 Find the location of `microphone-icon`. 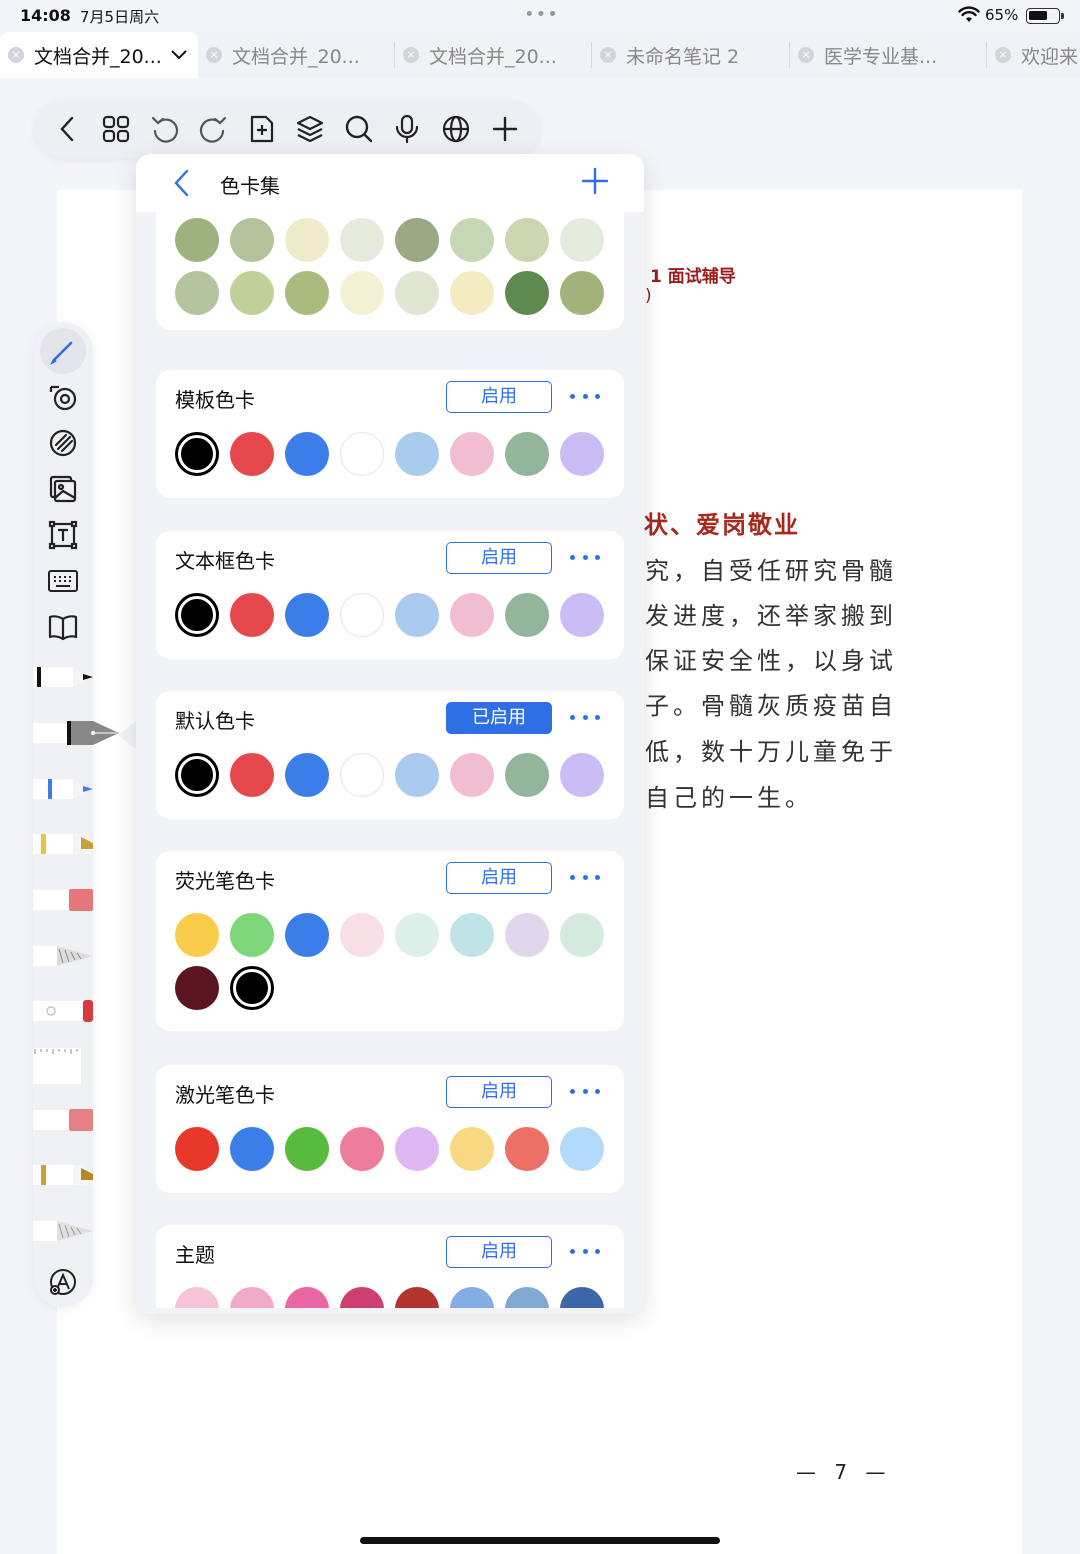

microphone-icon is located at coordinates (407, 129).